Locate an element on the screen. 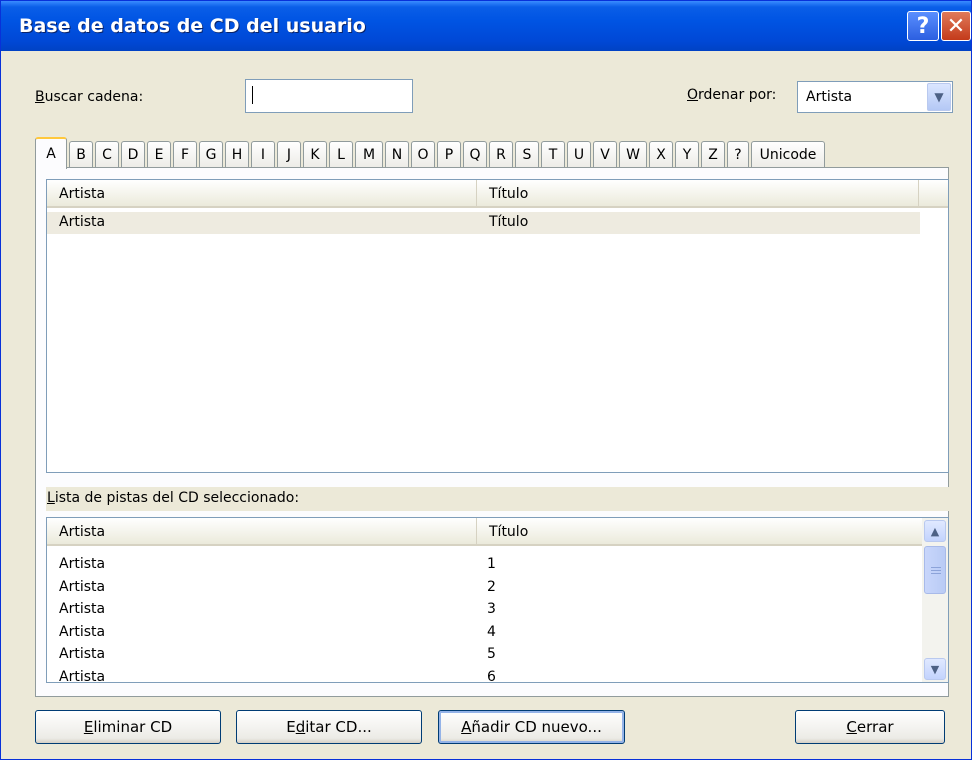 The width and height of the screenshot is (972, 760). close-icon: ✕ is located at coordinates (956, 26).